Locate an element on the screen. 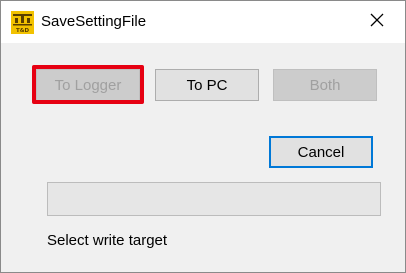 The height and width of the screenshot is (273, 406). both-button: Both is located at coordinates (325, 85).